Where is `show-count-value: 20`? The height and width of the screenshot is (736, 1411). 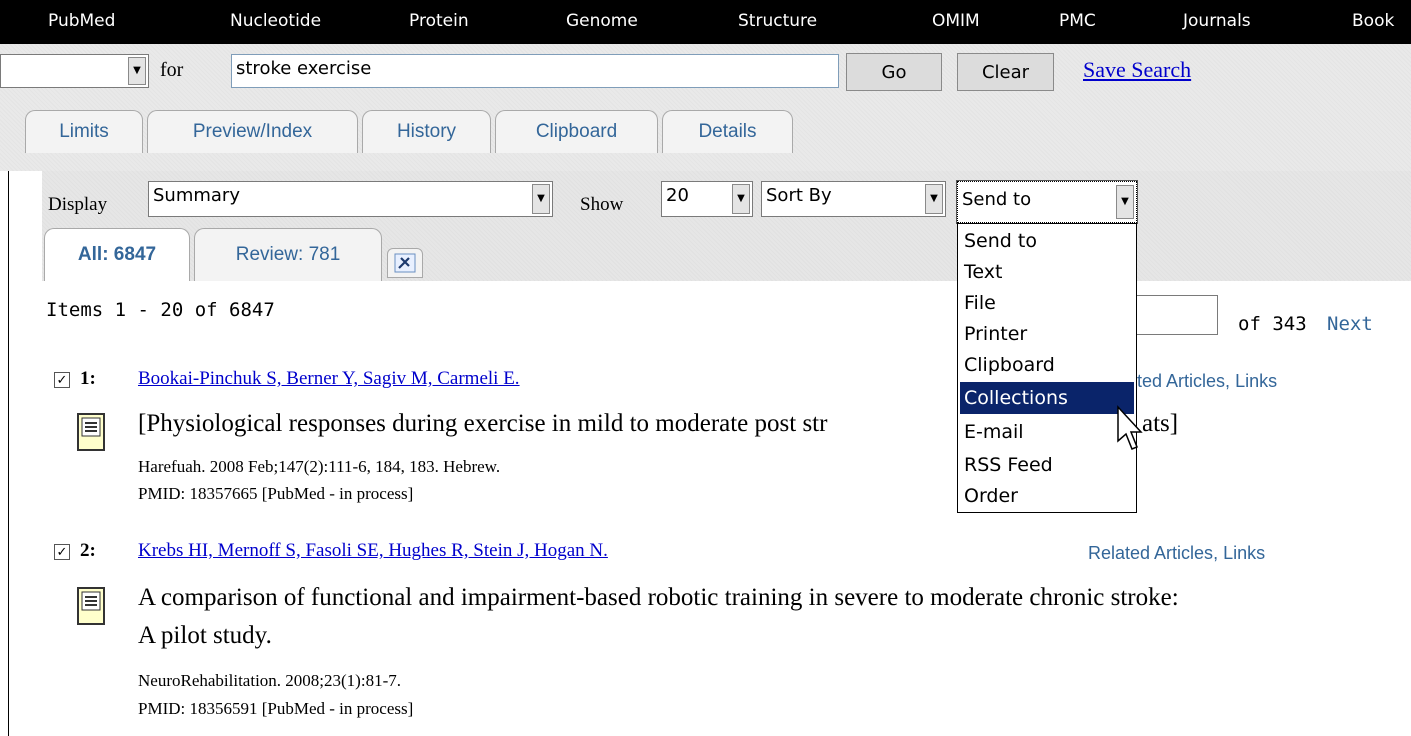 show-count-value: 20 is located at coordinates (677, 195).